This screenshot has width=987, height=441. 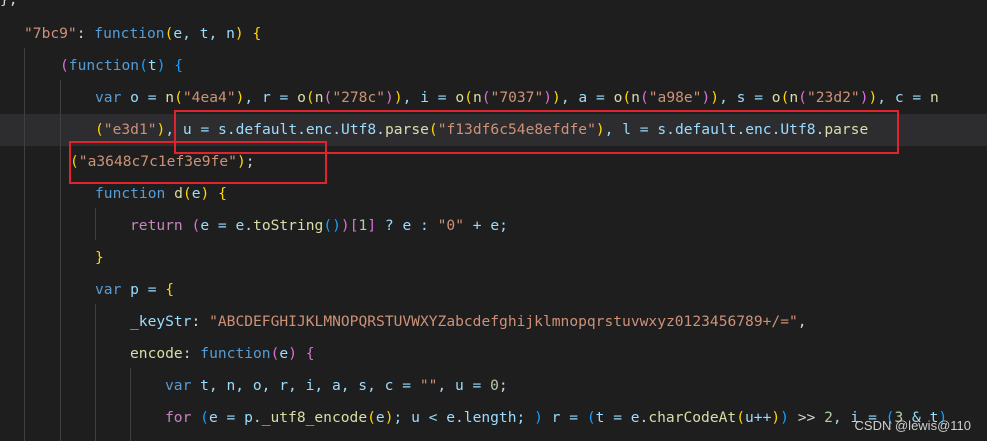 What do you see at coordinates (178, 193) in the screenshot?
I see `code-token: d` at bounding box center [178, 193].